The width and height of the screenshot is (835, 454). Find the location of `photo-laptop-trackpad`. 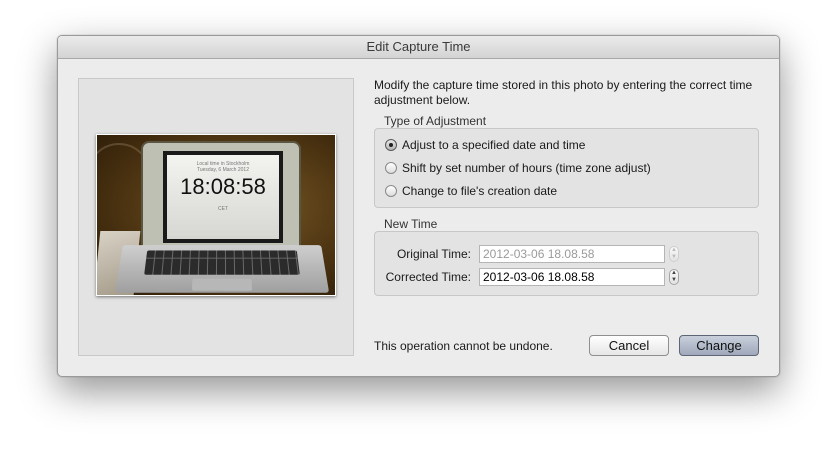

photo-laptop-trackpad is located at coordinates (222, 284).